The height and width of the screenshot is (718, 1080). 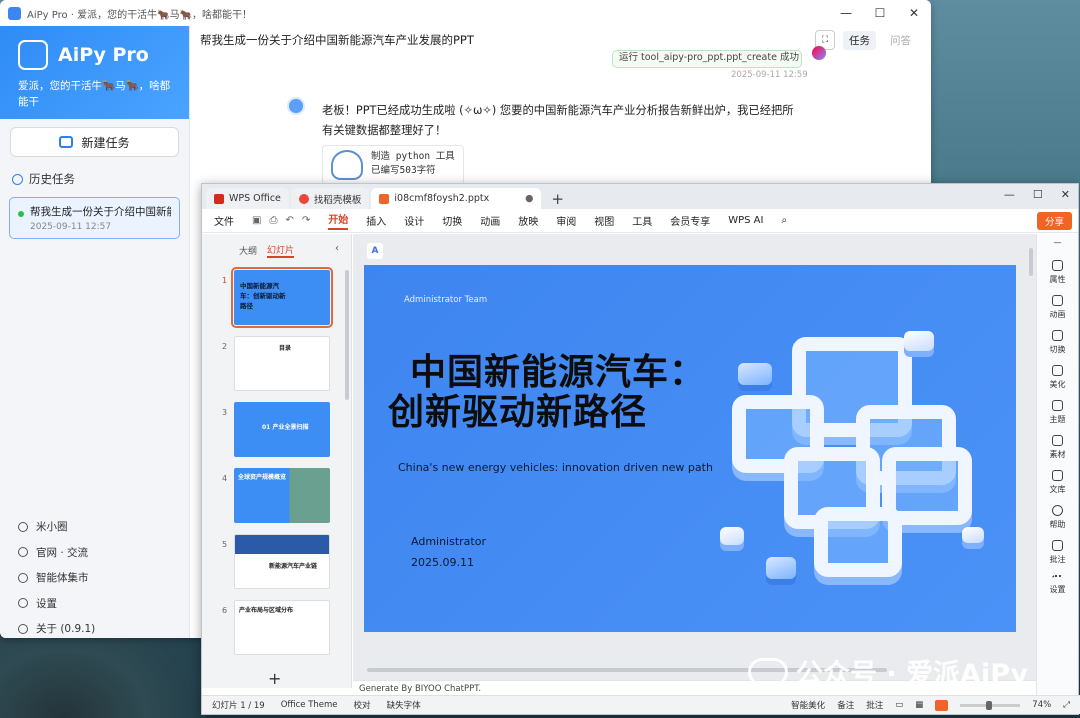 I want to click on right-toolbar-collapse: —, so click(x=1057, y=245).